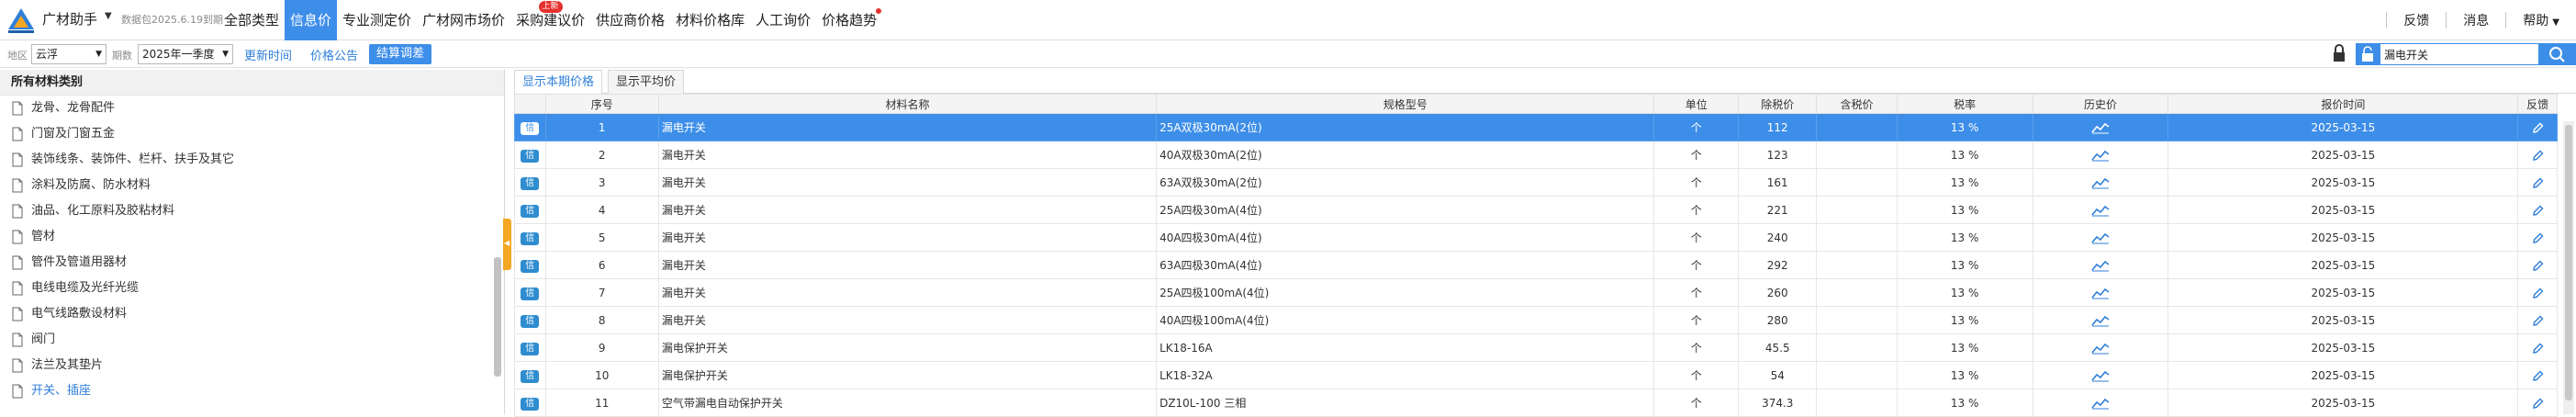 The height and width of the screenshot is (417, 2576). I want to click on app-name: 广材助手, so click(69, 18).